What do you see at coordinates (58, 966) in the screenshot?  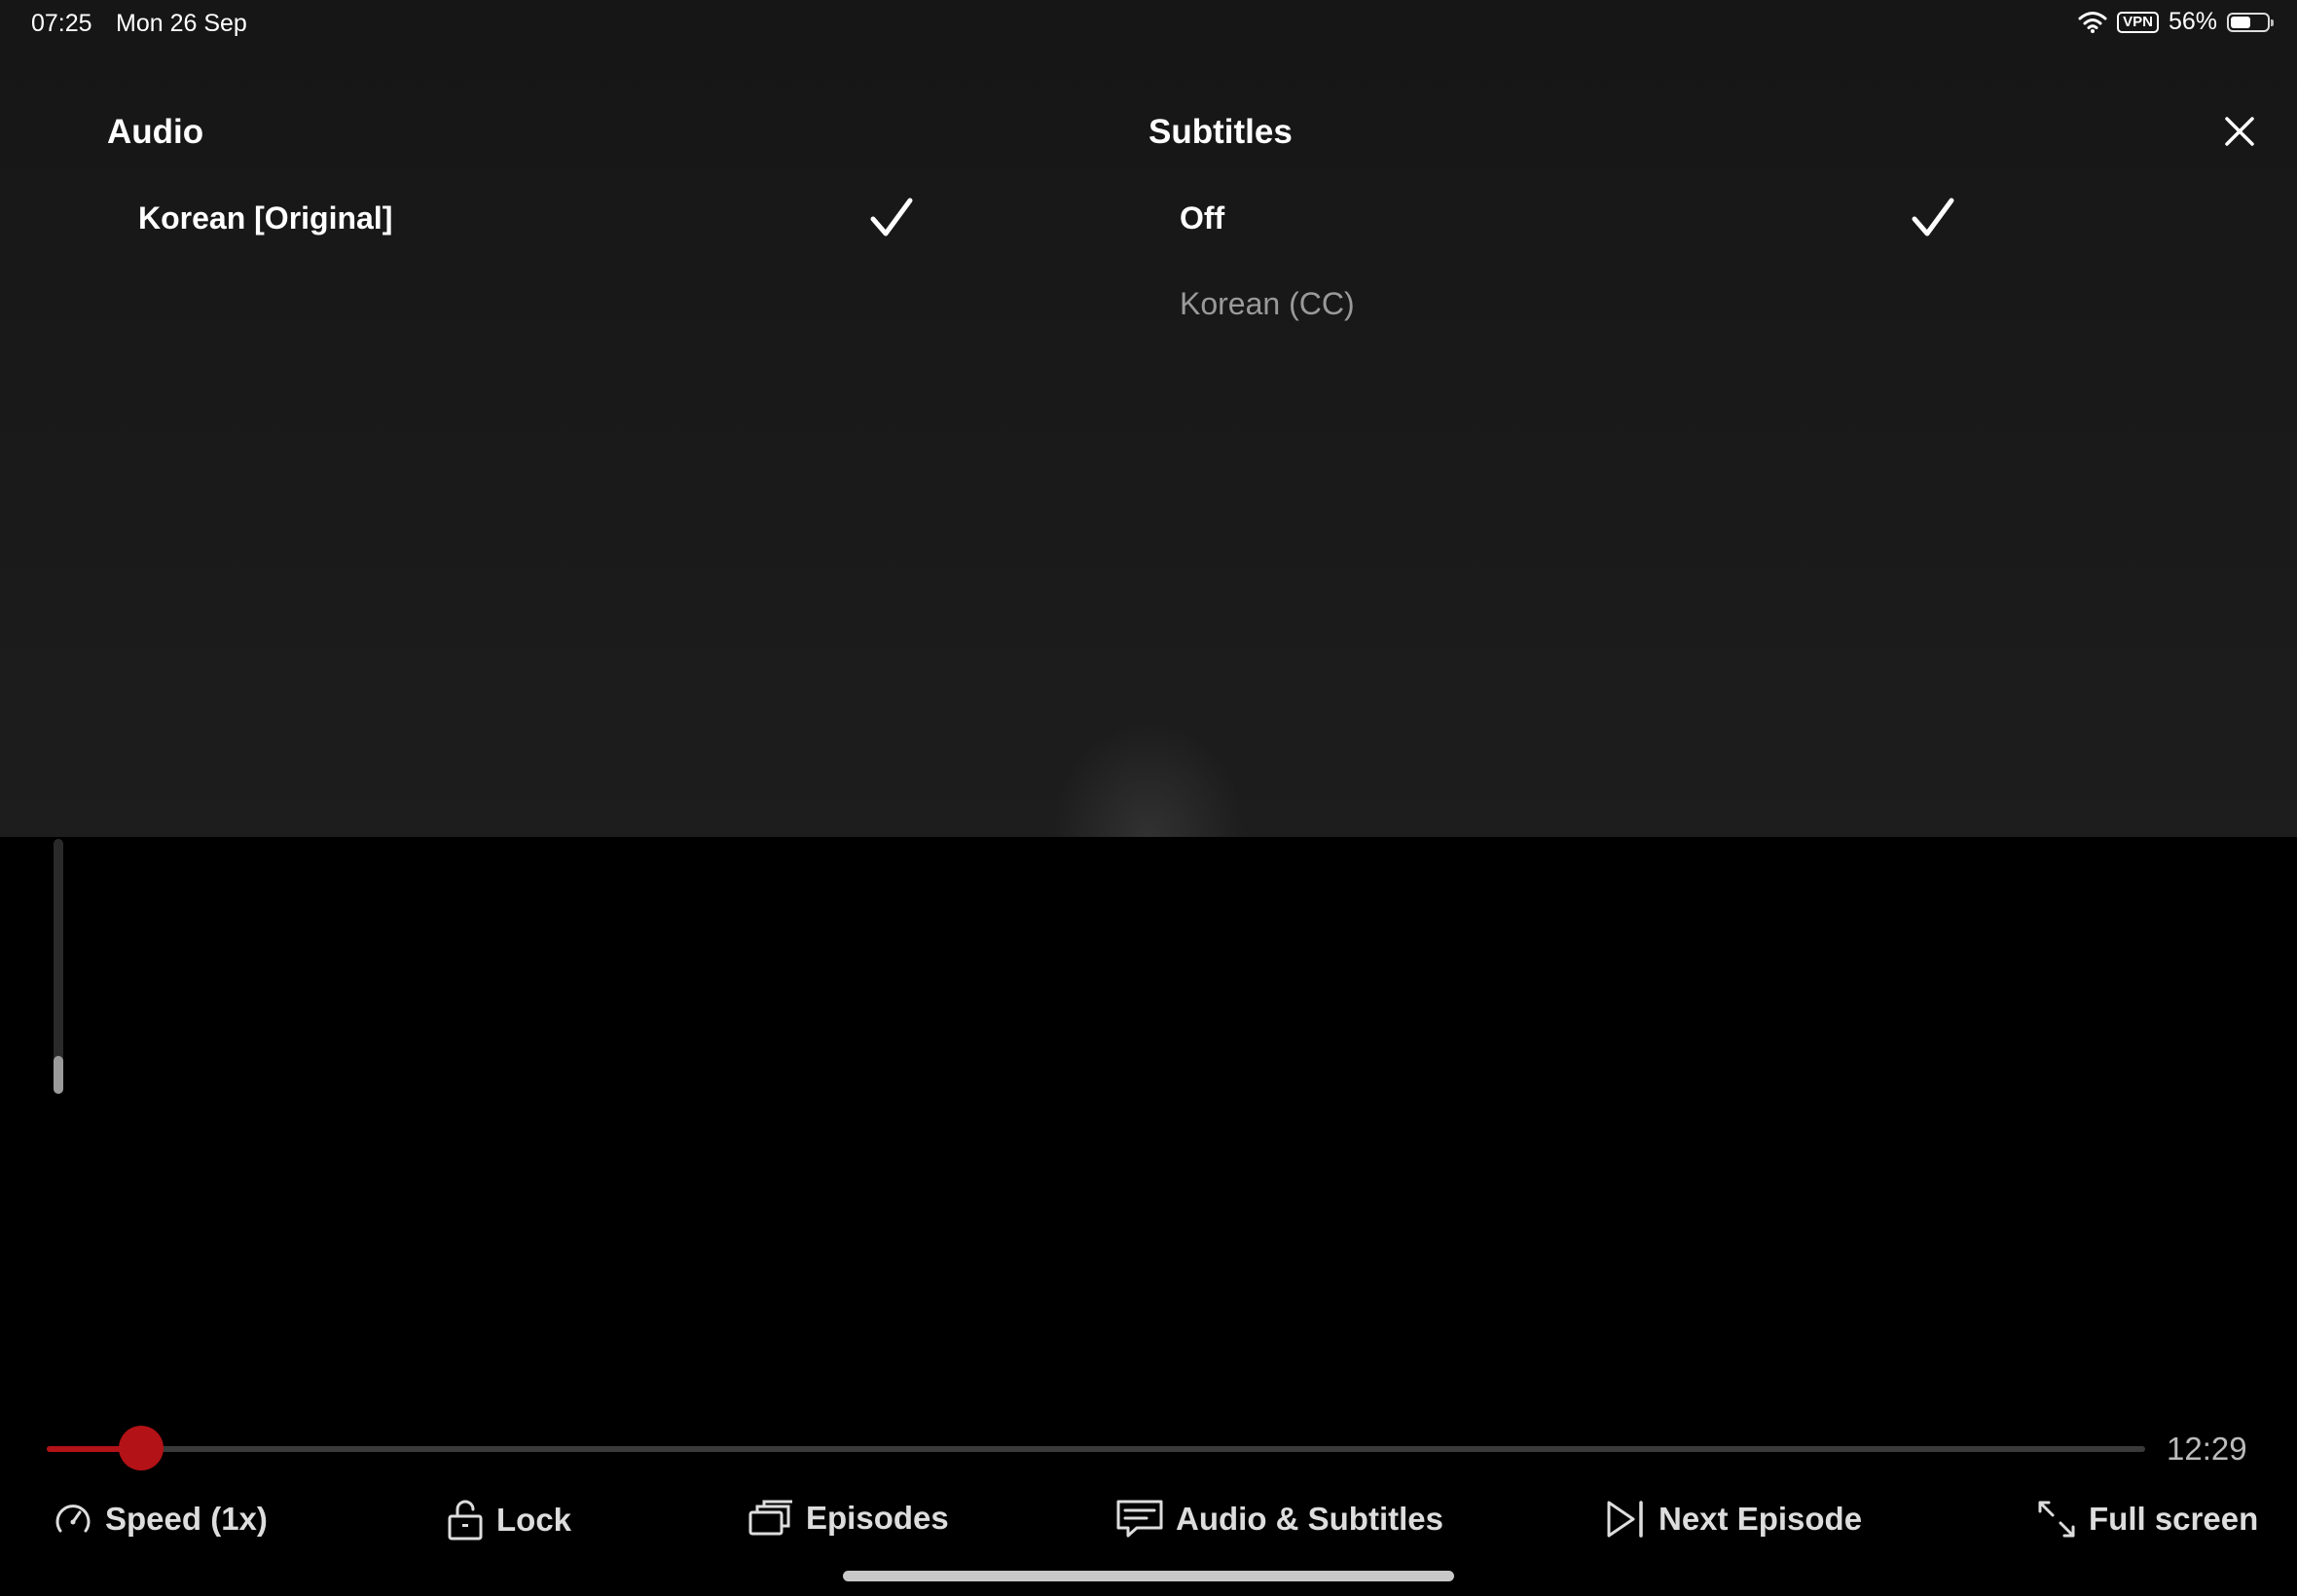 I see `volume-slider` at bounding box center [58, 966].